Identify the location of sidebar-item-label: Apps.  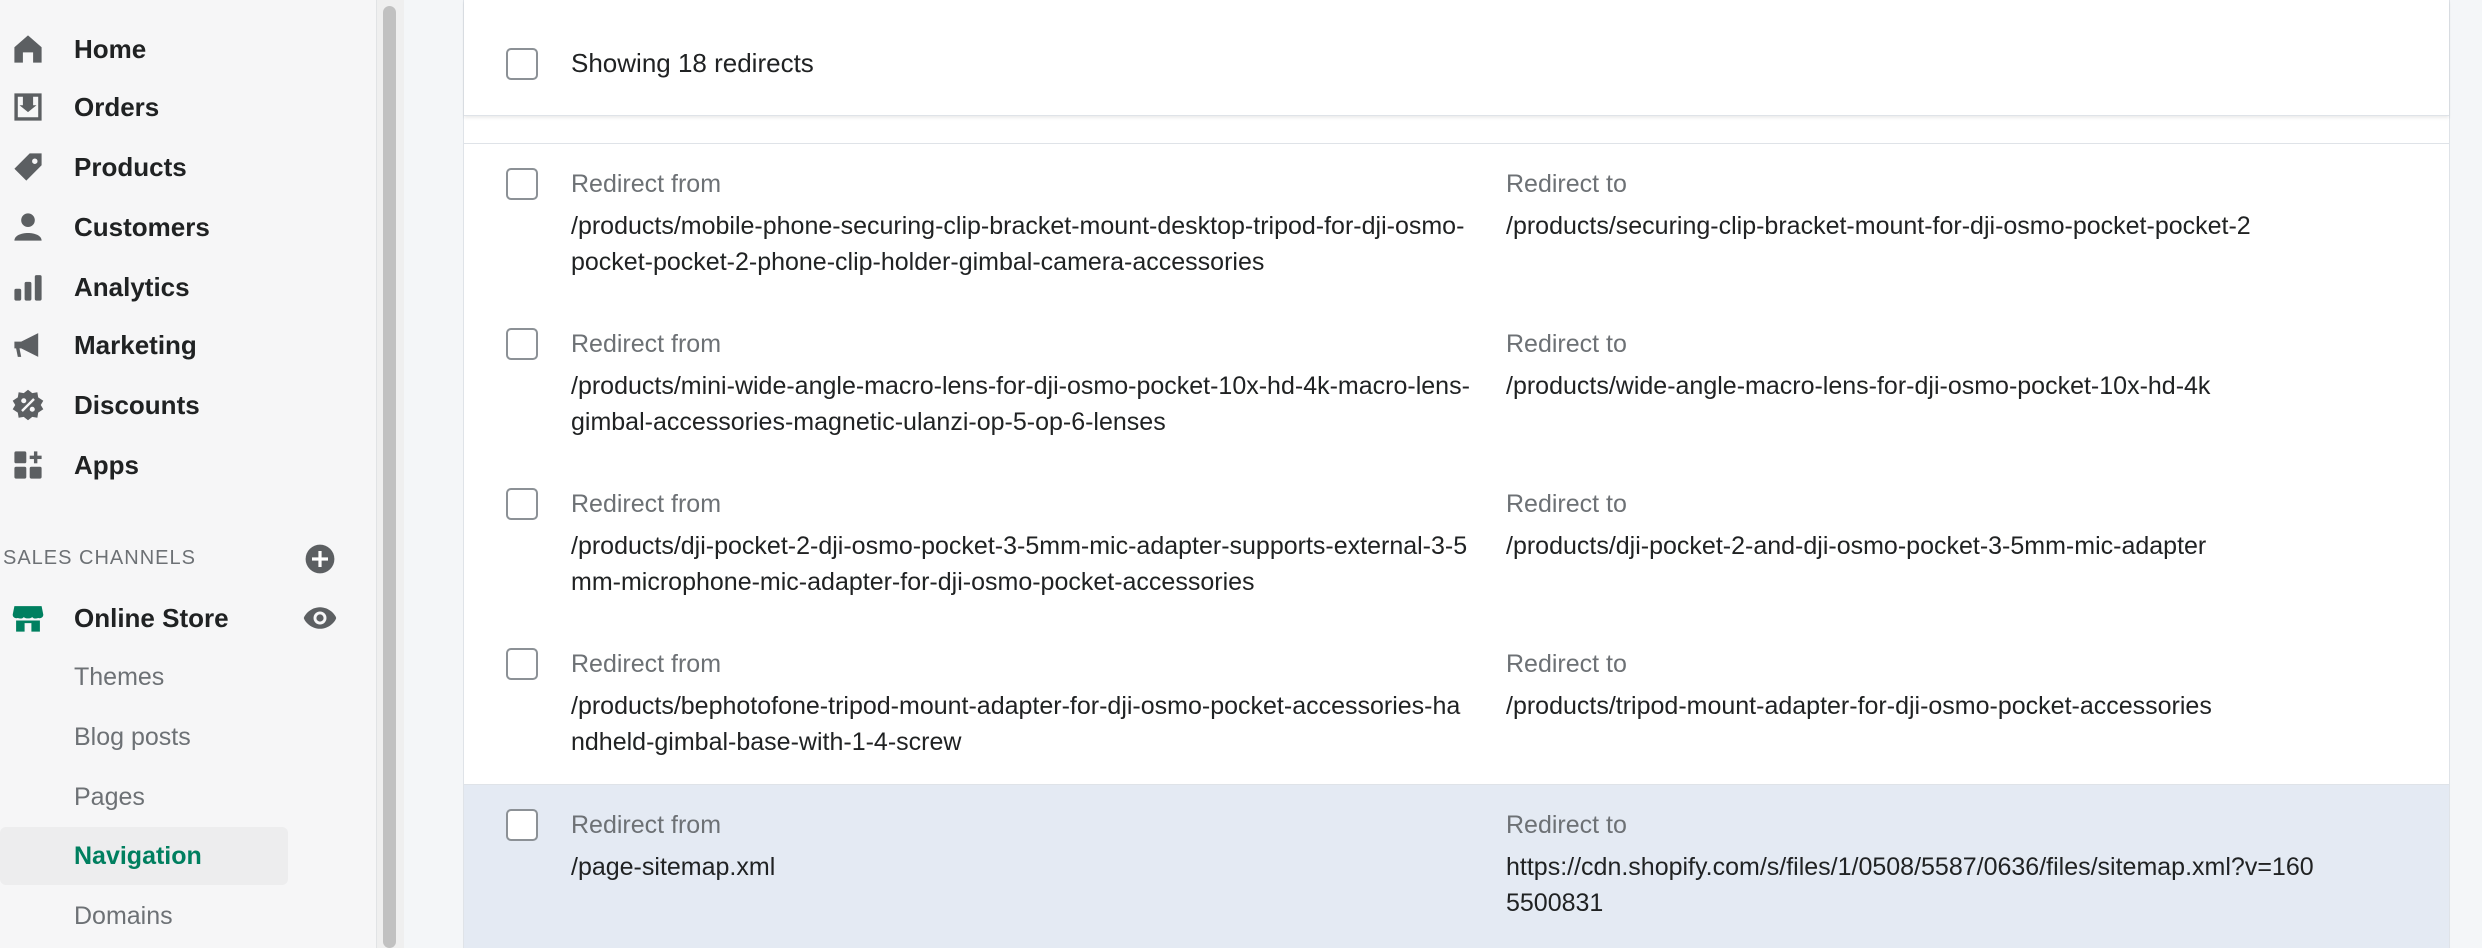
(106, 464).